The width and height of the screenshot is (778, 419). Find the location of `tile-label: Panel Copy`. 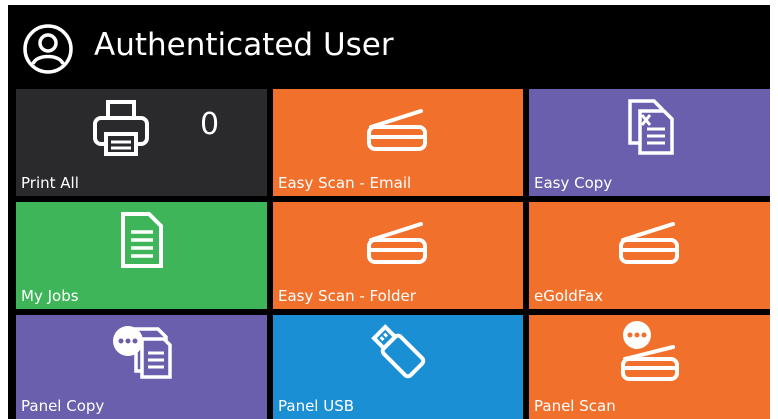

tile-label: Panel Copy is located at coordinates (63, 406).